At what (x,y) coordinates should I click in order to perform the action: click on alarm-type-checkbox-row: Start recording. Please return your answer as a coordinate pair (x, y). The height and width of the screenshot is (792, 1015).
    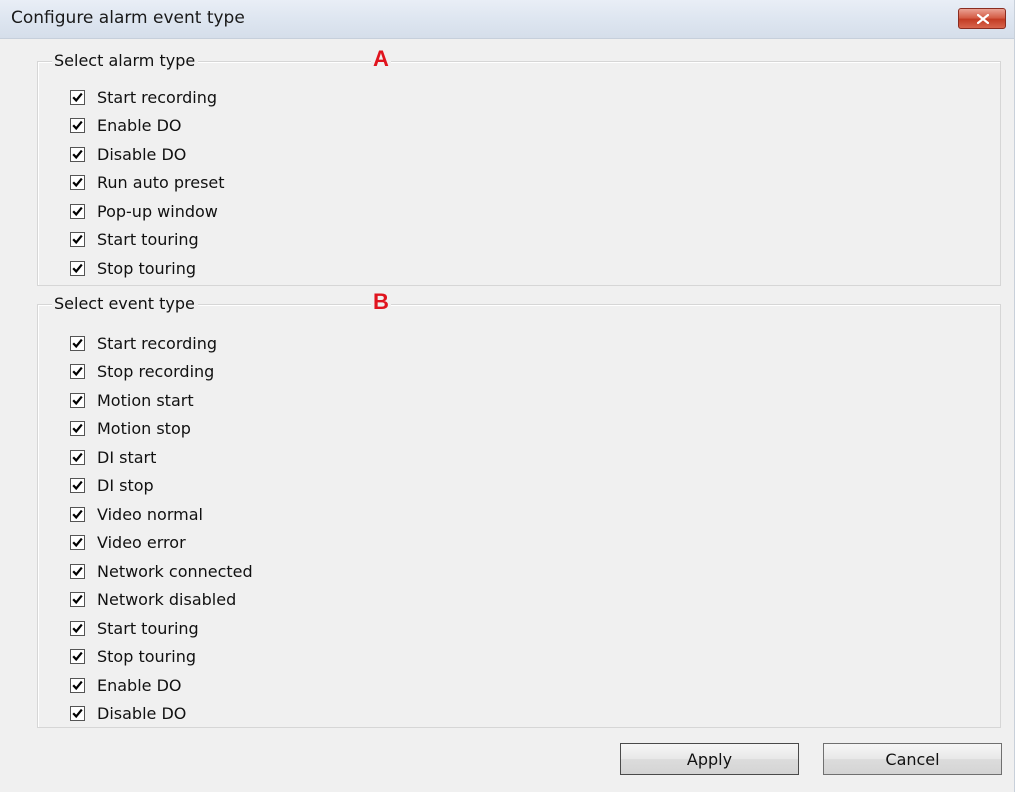
    Looking at the image, I should click on (147, 97).